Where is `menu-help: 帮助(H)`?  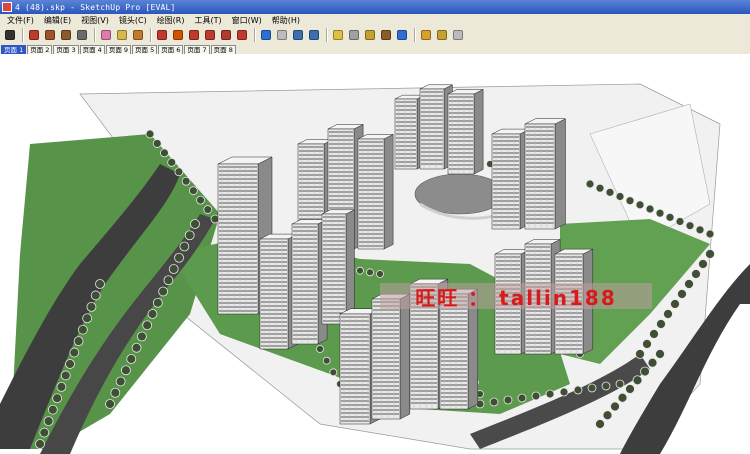
menu-help: 帮助(H) is located at coordinates (286, 20).